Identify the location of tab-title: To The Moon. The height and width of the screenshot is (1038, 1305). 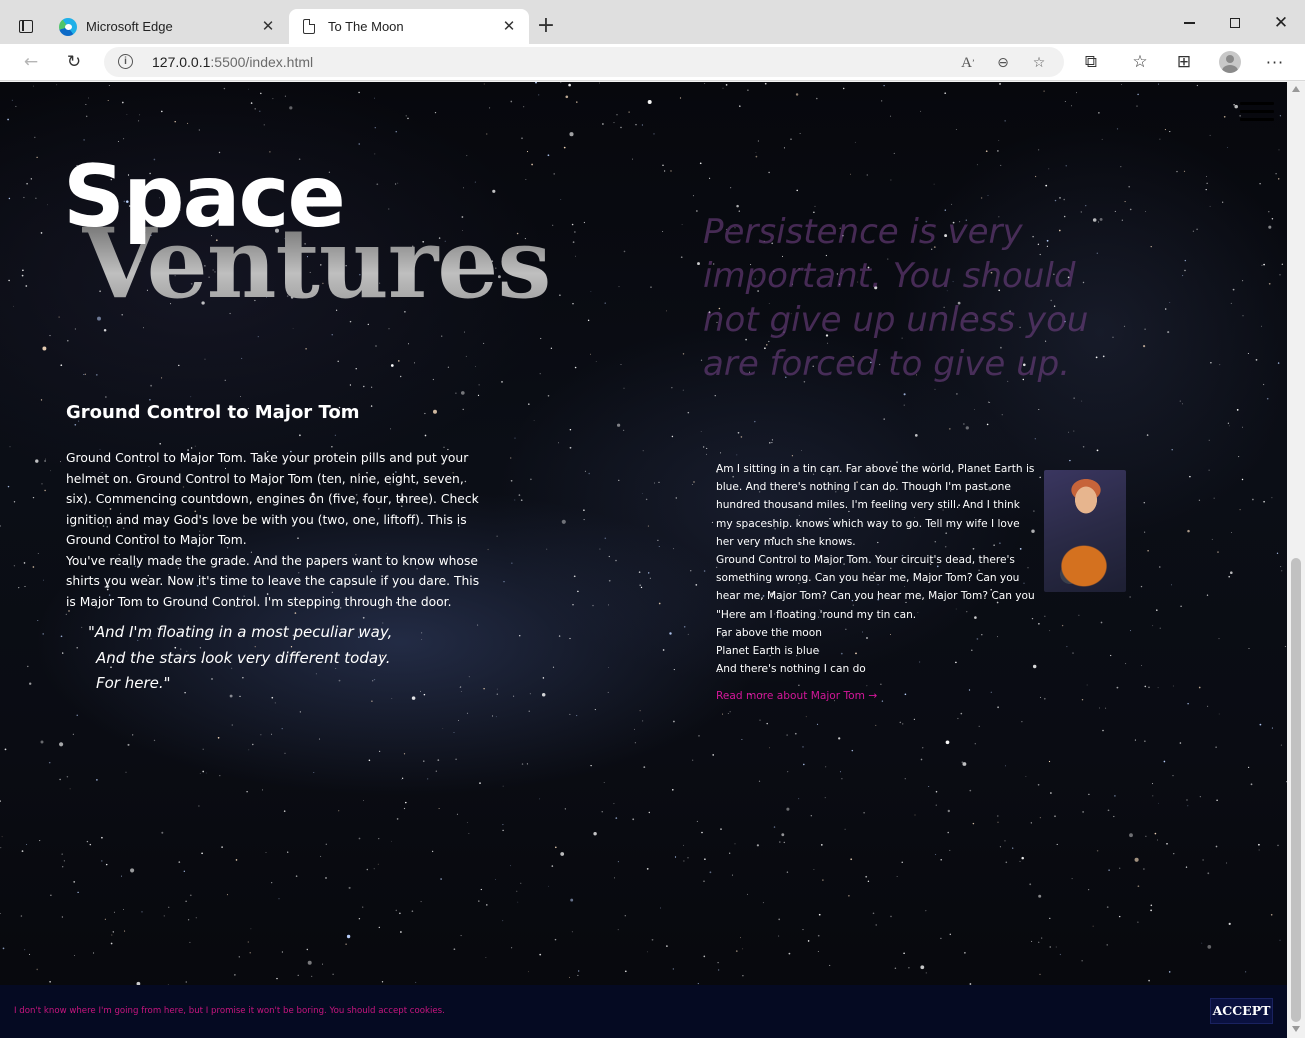
(366, 26).